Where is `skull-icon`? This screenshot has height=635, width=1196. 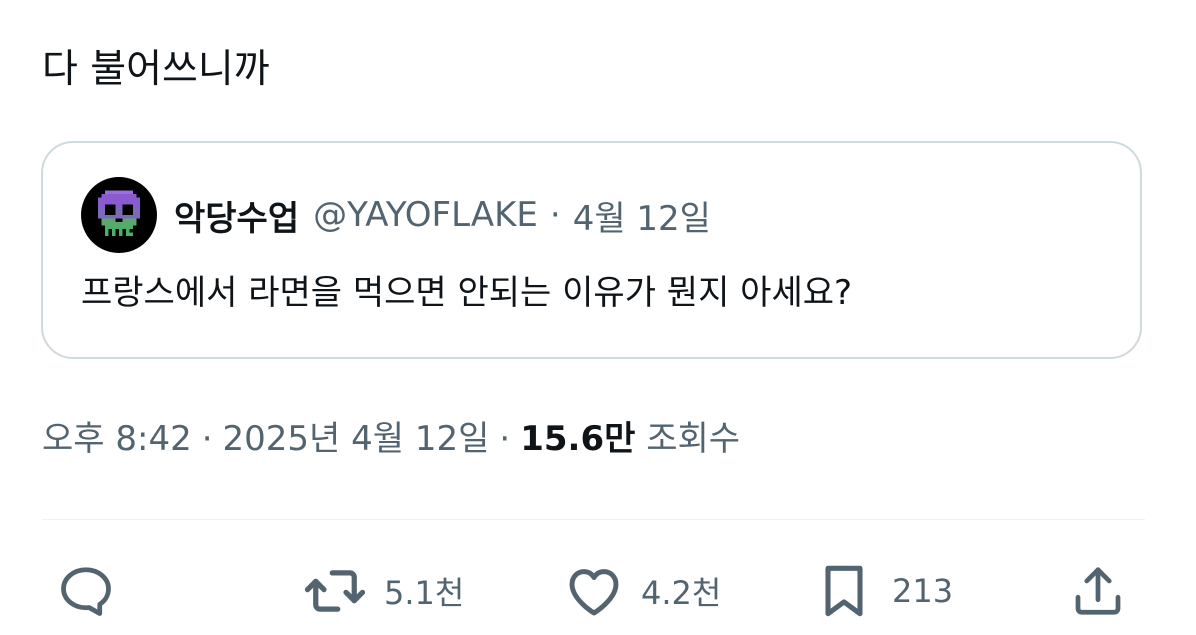 skull-icon is located at coordinates (119, 213).